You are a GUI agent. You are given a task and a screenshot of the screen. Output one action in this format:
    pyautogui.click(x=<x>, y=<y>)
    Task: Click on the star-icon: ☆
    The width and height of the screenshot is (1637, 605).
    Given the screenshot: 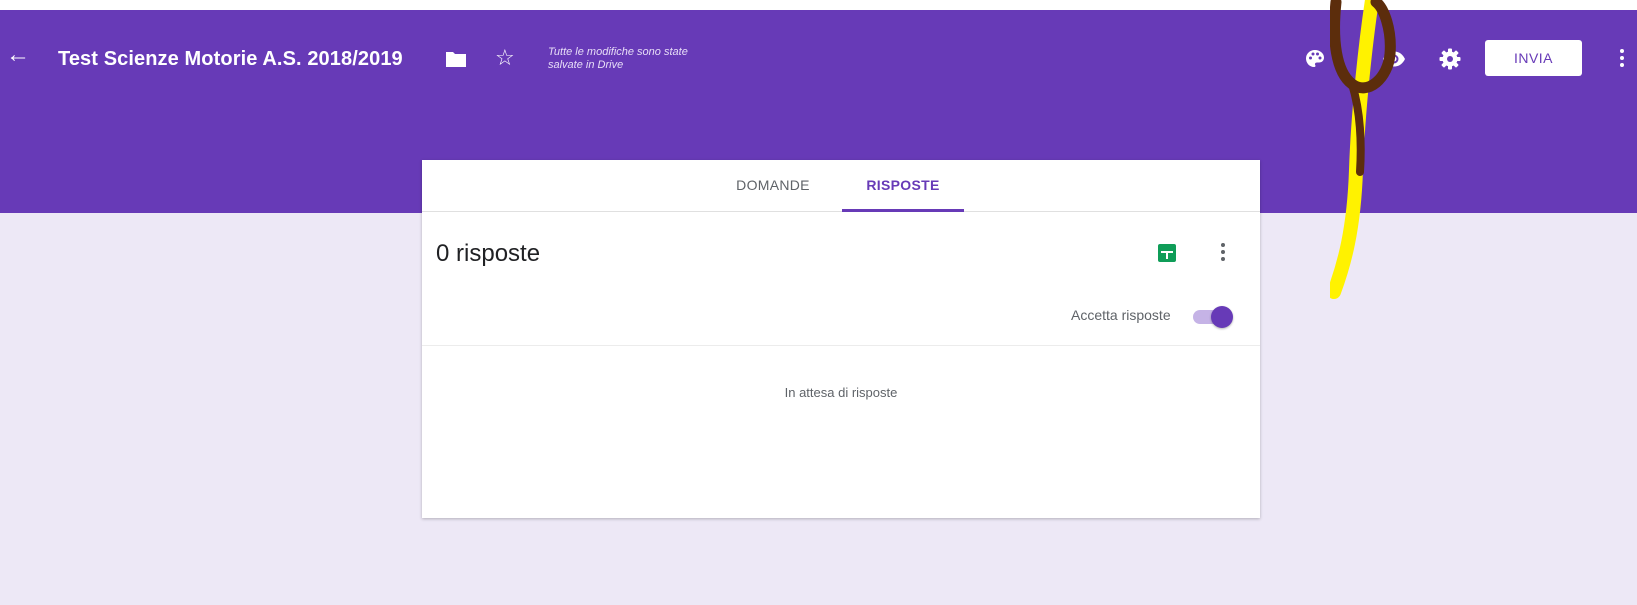 What is the action you would take?
    pyautogui.click(x=506, y=58)
    